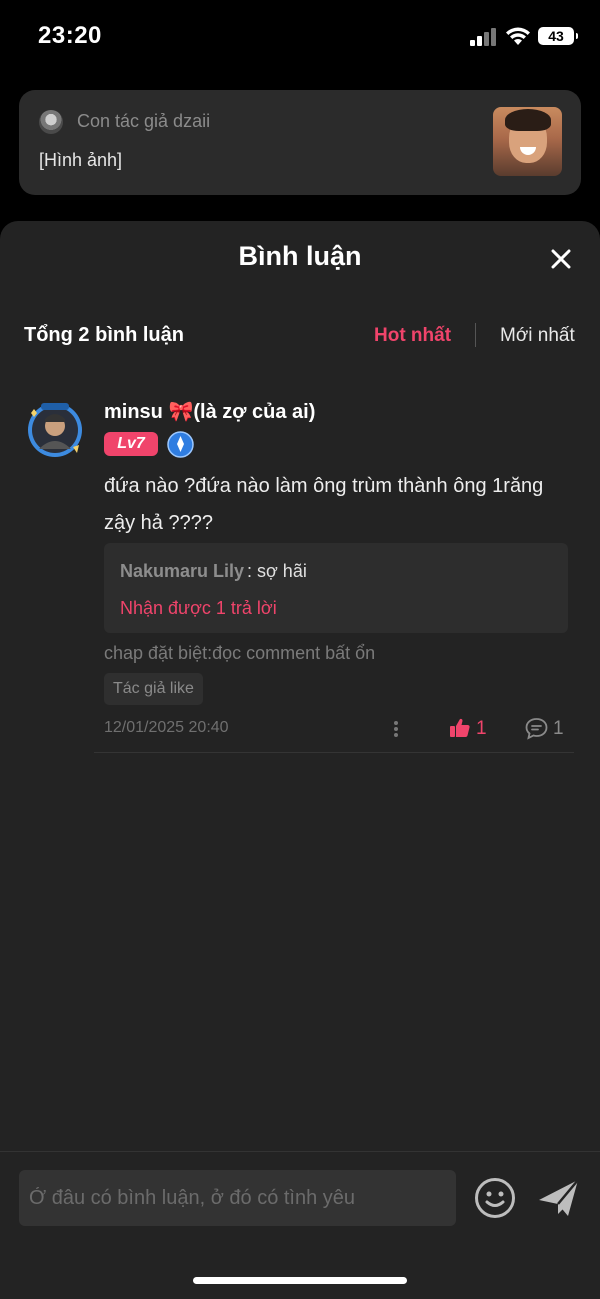 The width and height of the screenshot is (600, 1299). I want to click on thumbs-up-icon, so click(460, 728).